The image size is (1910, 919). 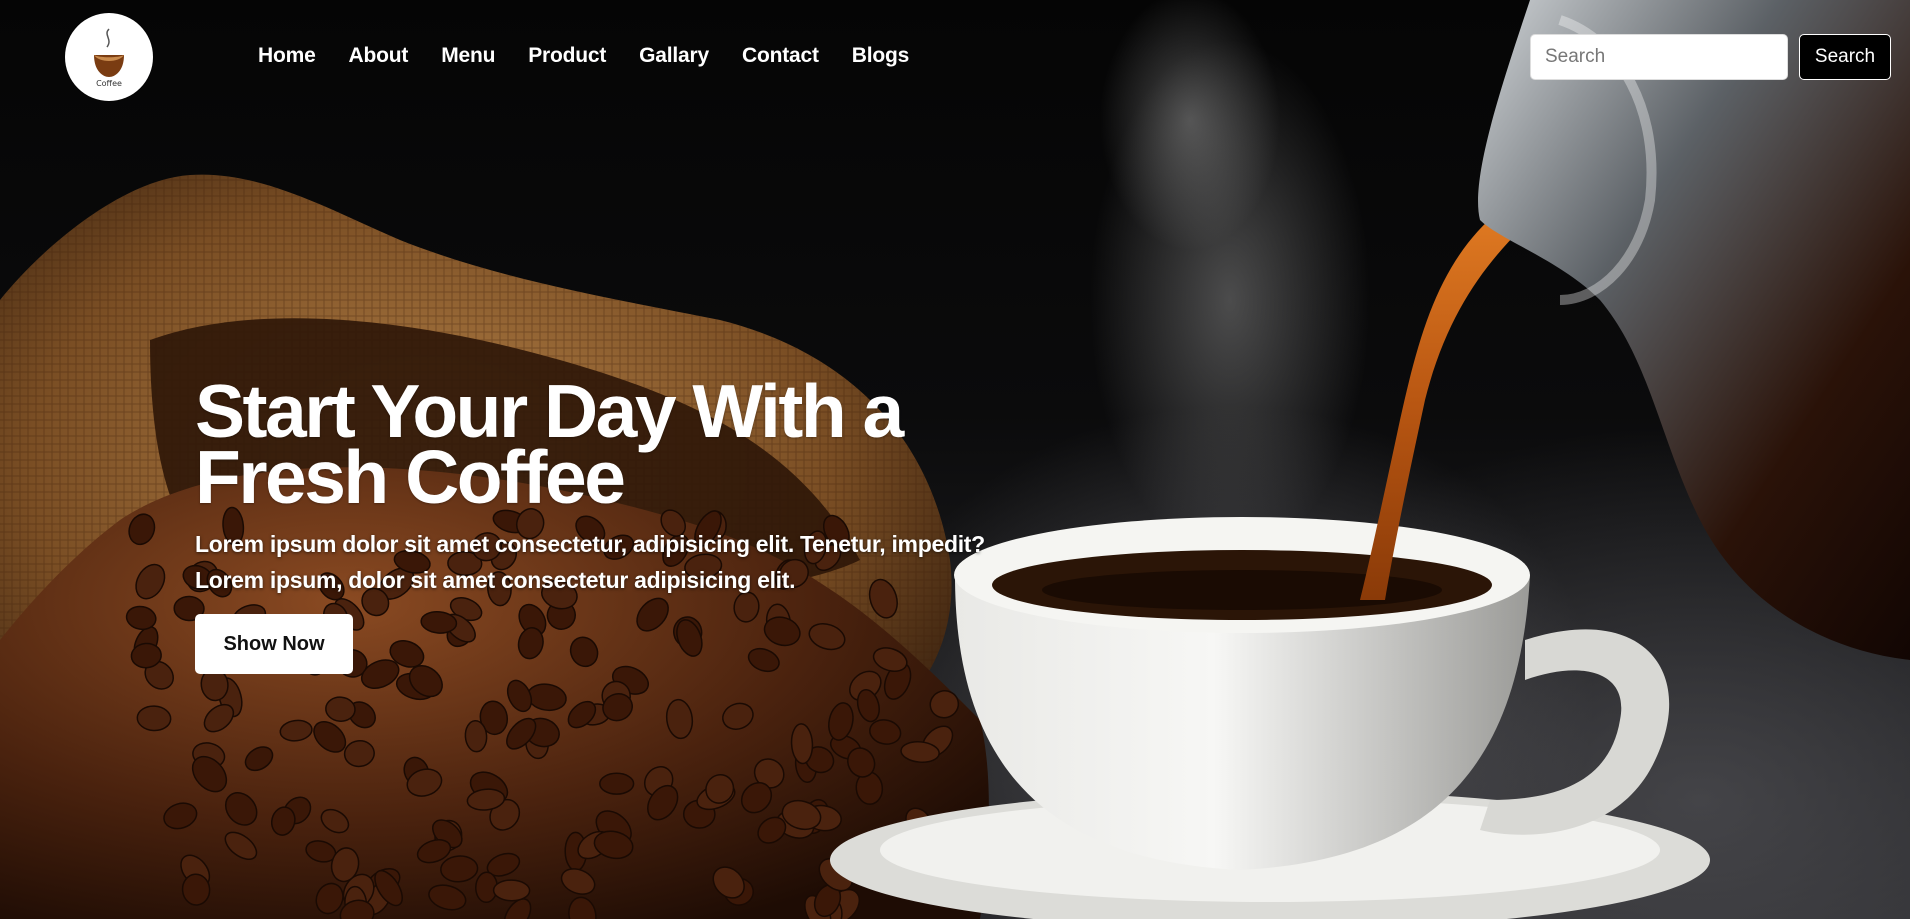 I want to click on nav-item-product: Product, so click(x=567, y=56).